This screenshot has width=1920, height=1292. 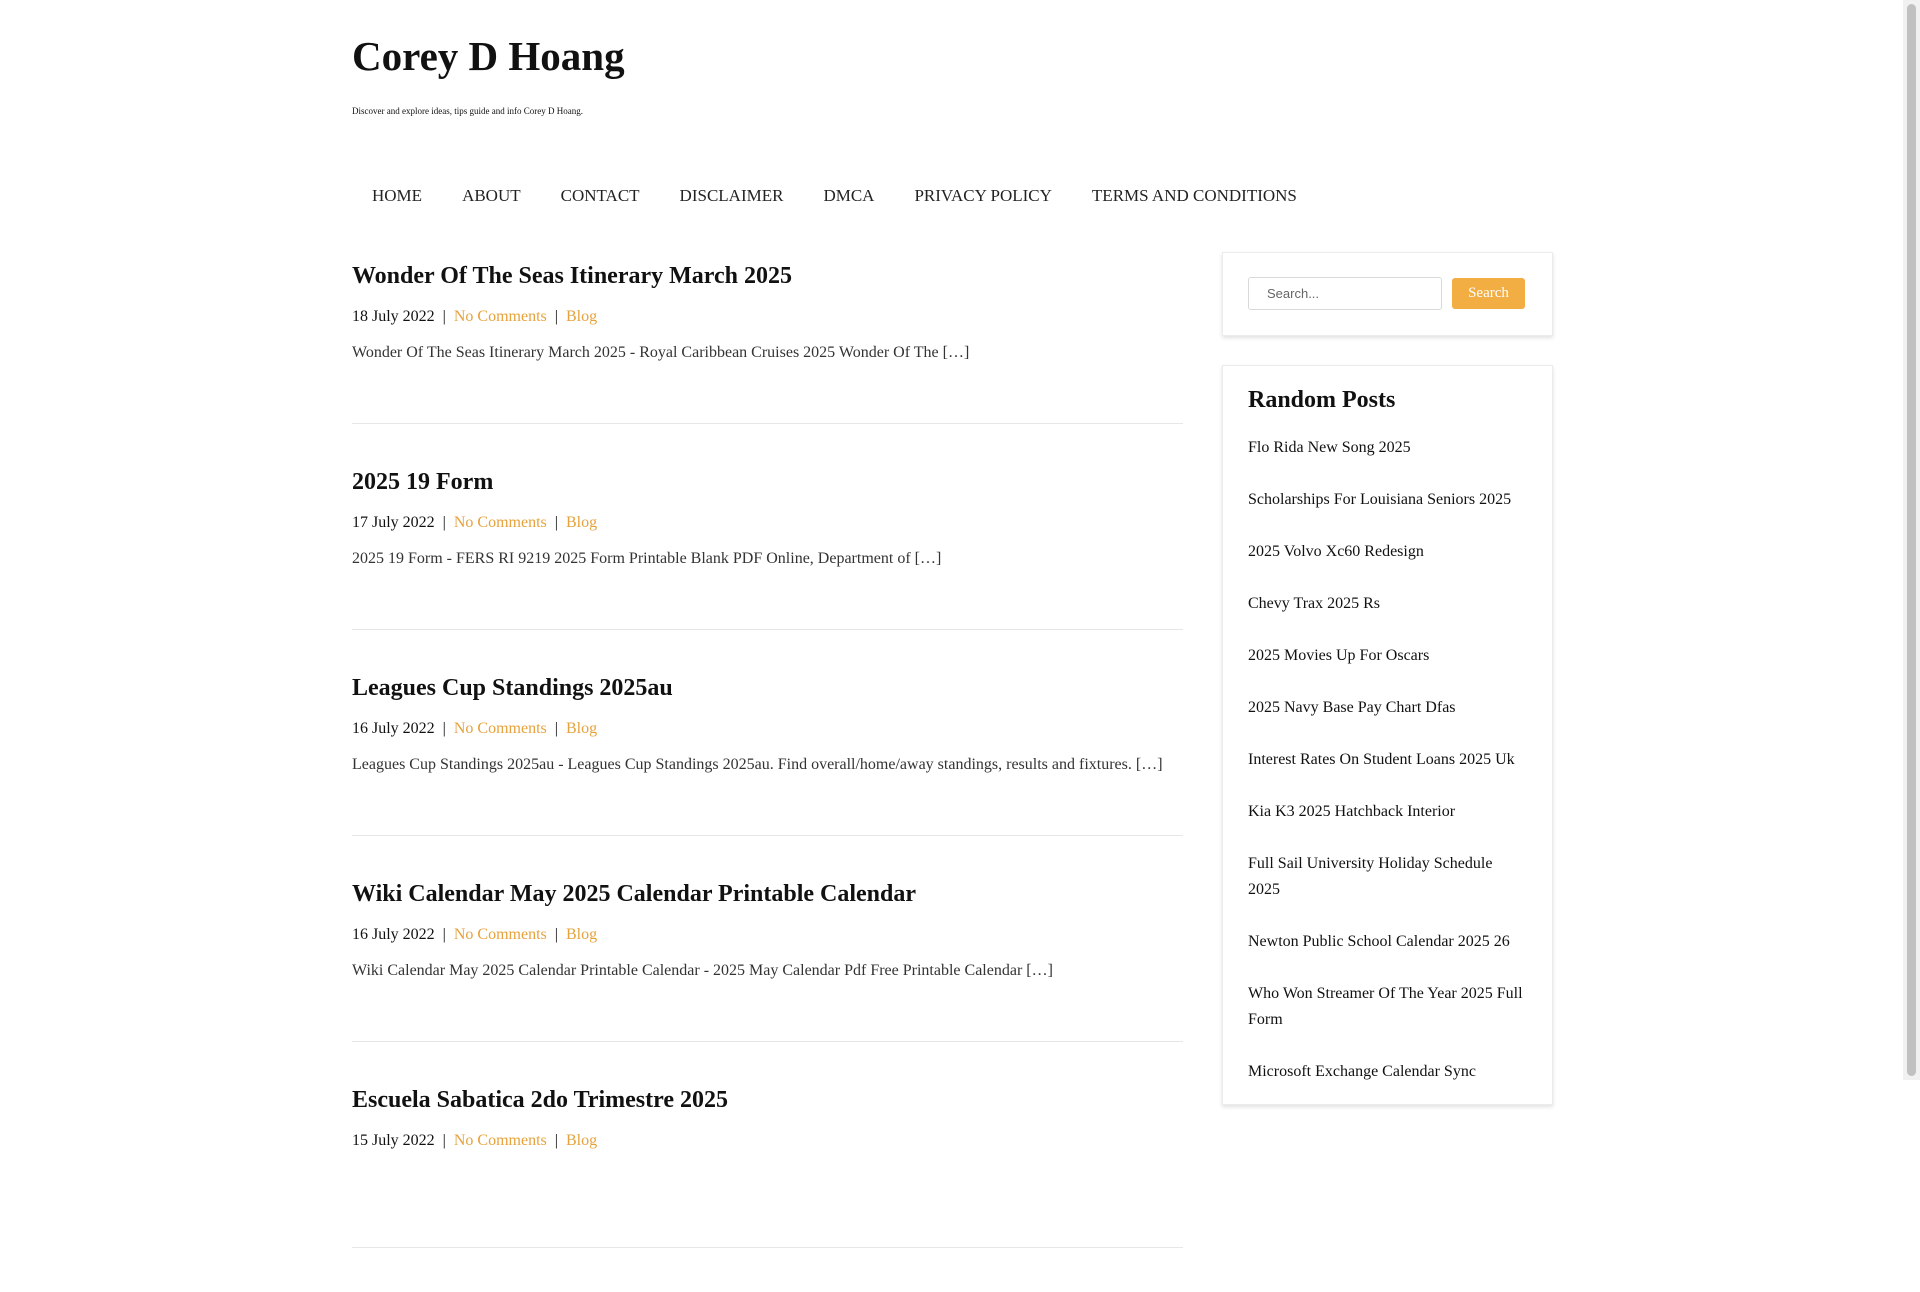 I want to click on list-item: Flo Rida New Song 2025, so click(x=1387, y=448).